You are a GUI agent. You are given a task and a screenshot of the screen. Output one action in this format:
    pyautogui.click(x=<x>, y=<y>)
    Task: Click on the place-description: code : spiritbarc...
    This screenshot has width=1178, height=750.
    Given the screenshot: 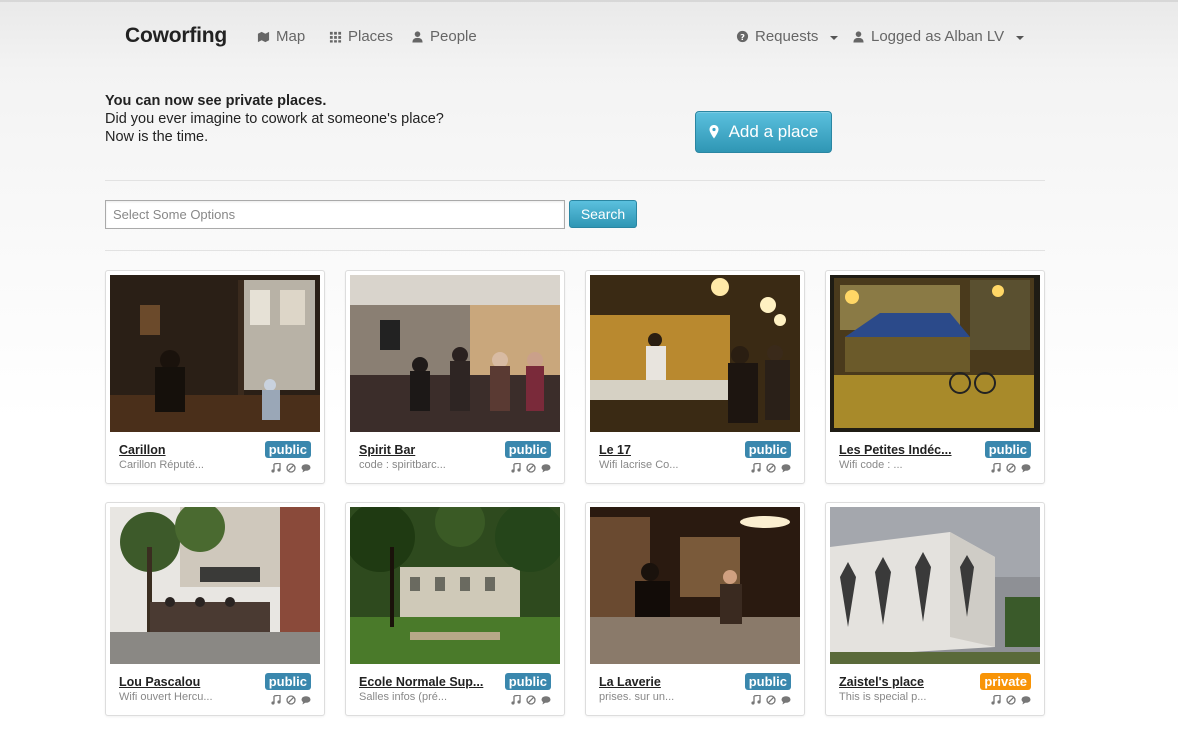 What is the action you would take?
    pyautogui.click(x=402, y=465)
    